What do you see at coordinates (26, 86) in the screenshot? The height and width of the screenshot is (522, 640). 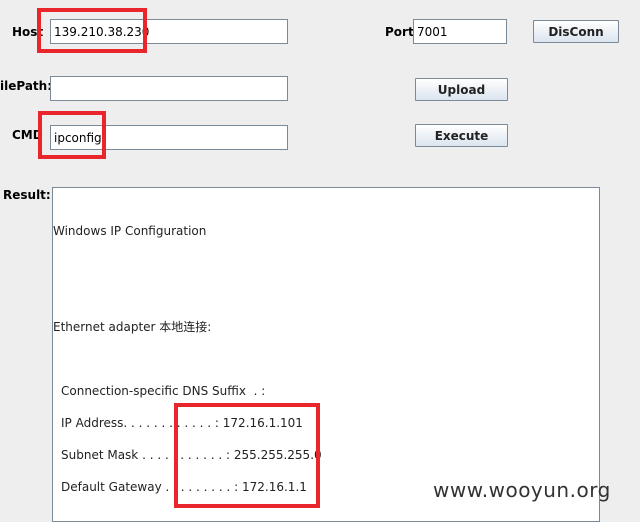 I see `filepath-label: ilePath:` at bounding box center [26, 86].